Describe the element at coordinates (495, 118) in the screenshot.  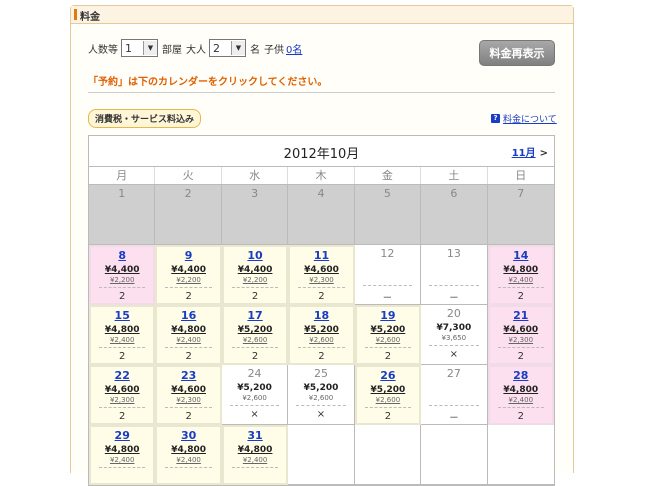
I see `question-icon: ?` at that location.